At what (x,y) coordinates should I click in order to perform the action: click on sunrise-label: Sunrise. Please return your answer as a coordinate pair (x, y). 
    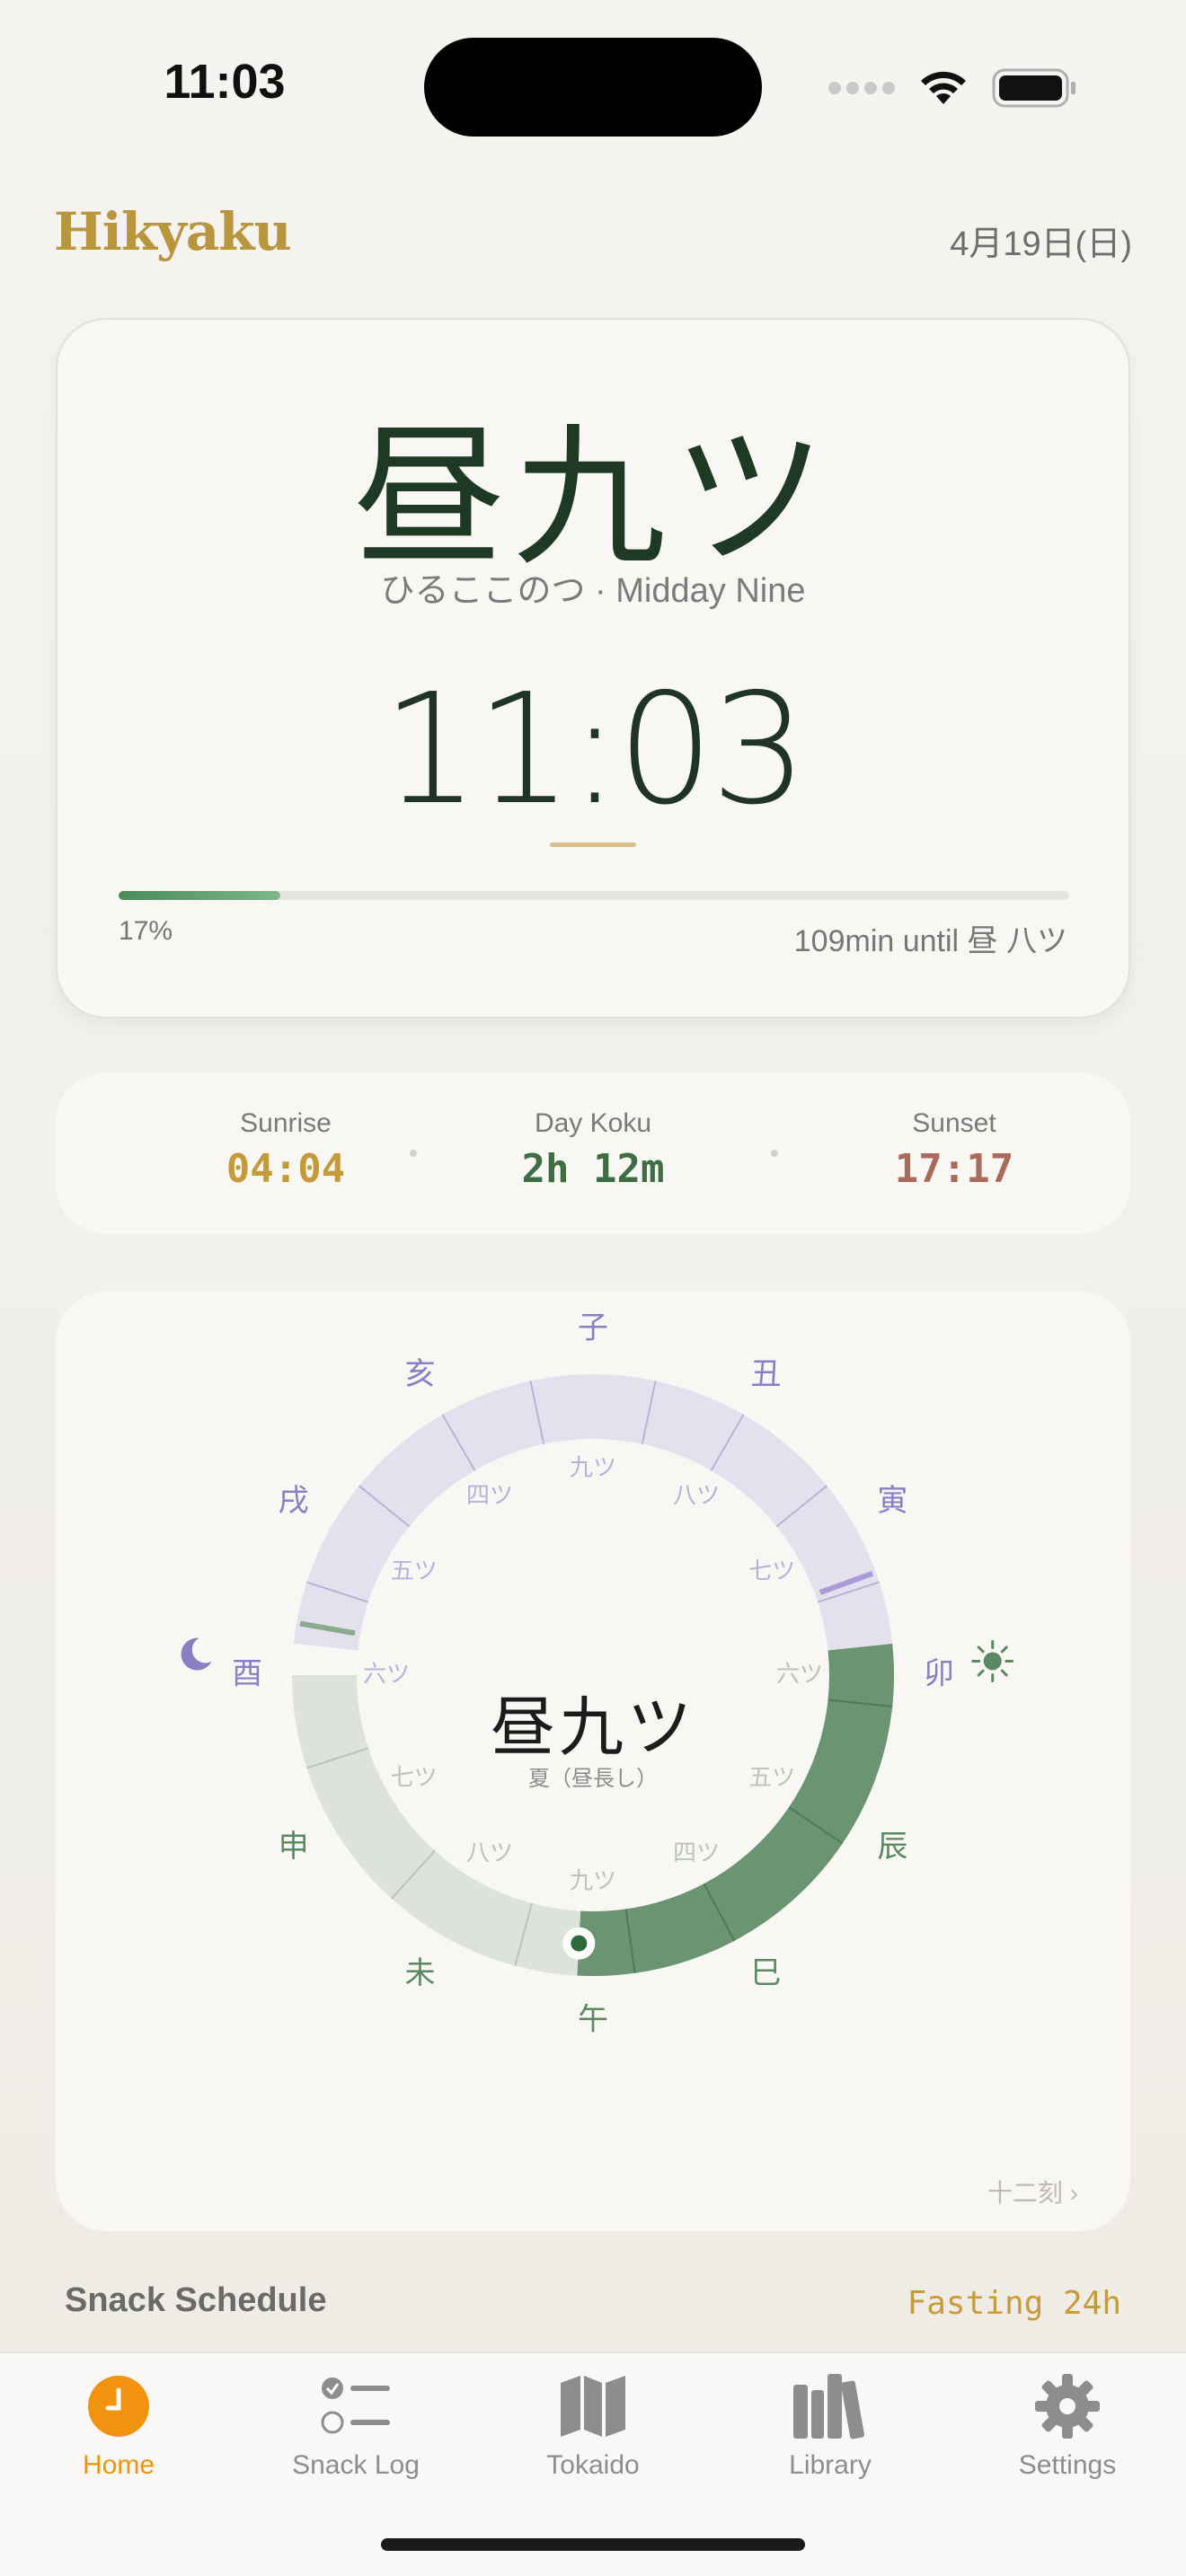
    Looking at the image, I should click on (286, 1123).